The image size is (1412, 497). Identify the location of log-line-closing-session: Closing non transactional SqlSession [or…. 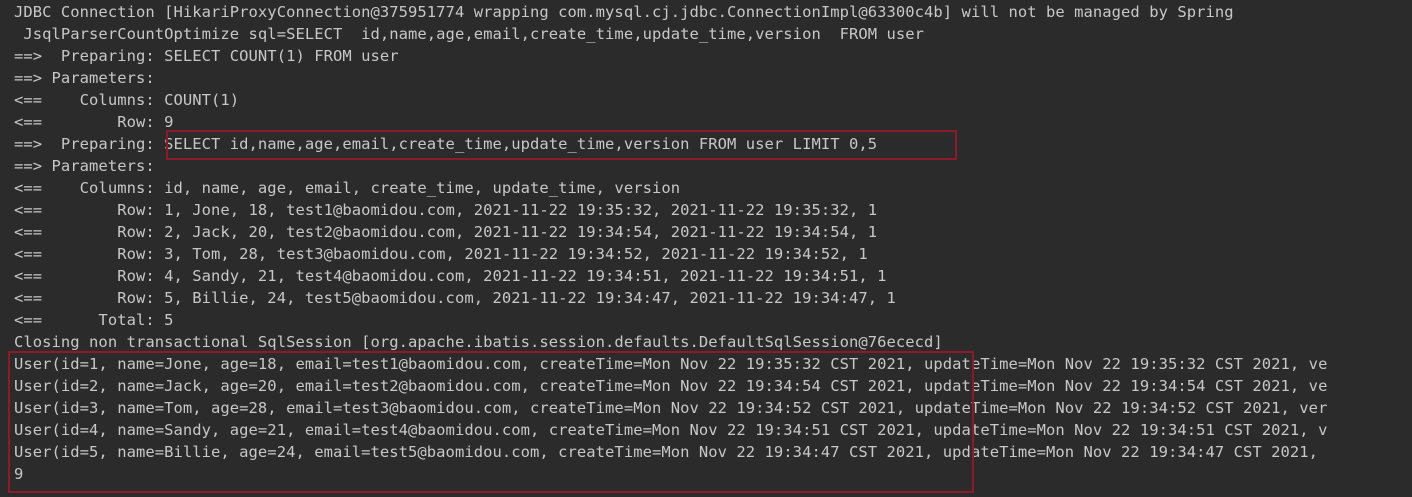
(478, 342).